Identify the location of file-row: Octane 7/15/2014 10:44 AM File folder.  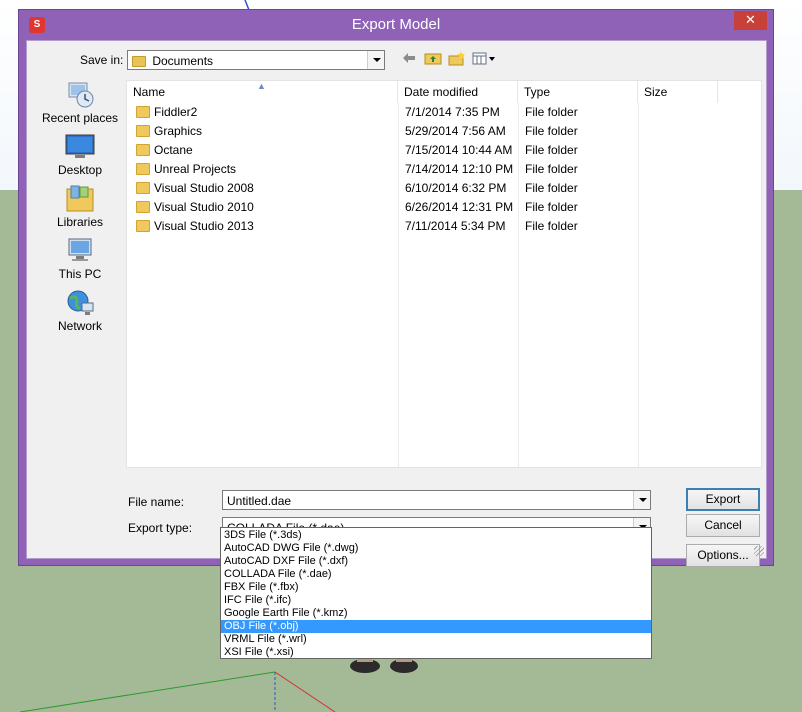
(444, 150).